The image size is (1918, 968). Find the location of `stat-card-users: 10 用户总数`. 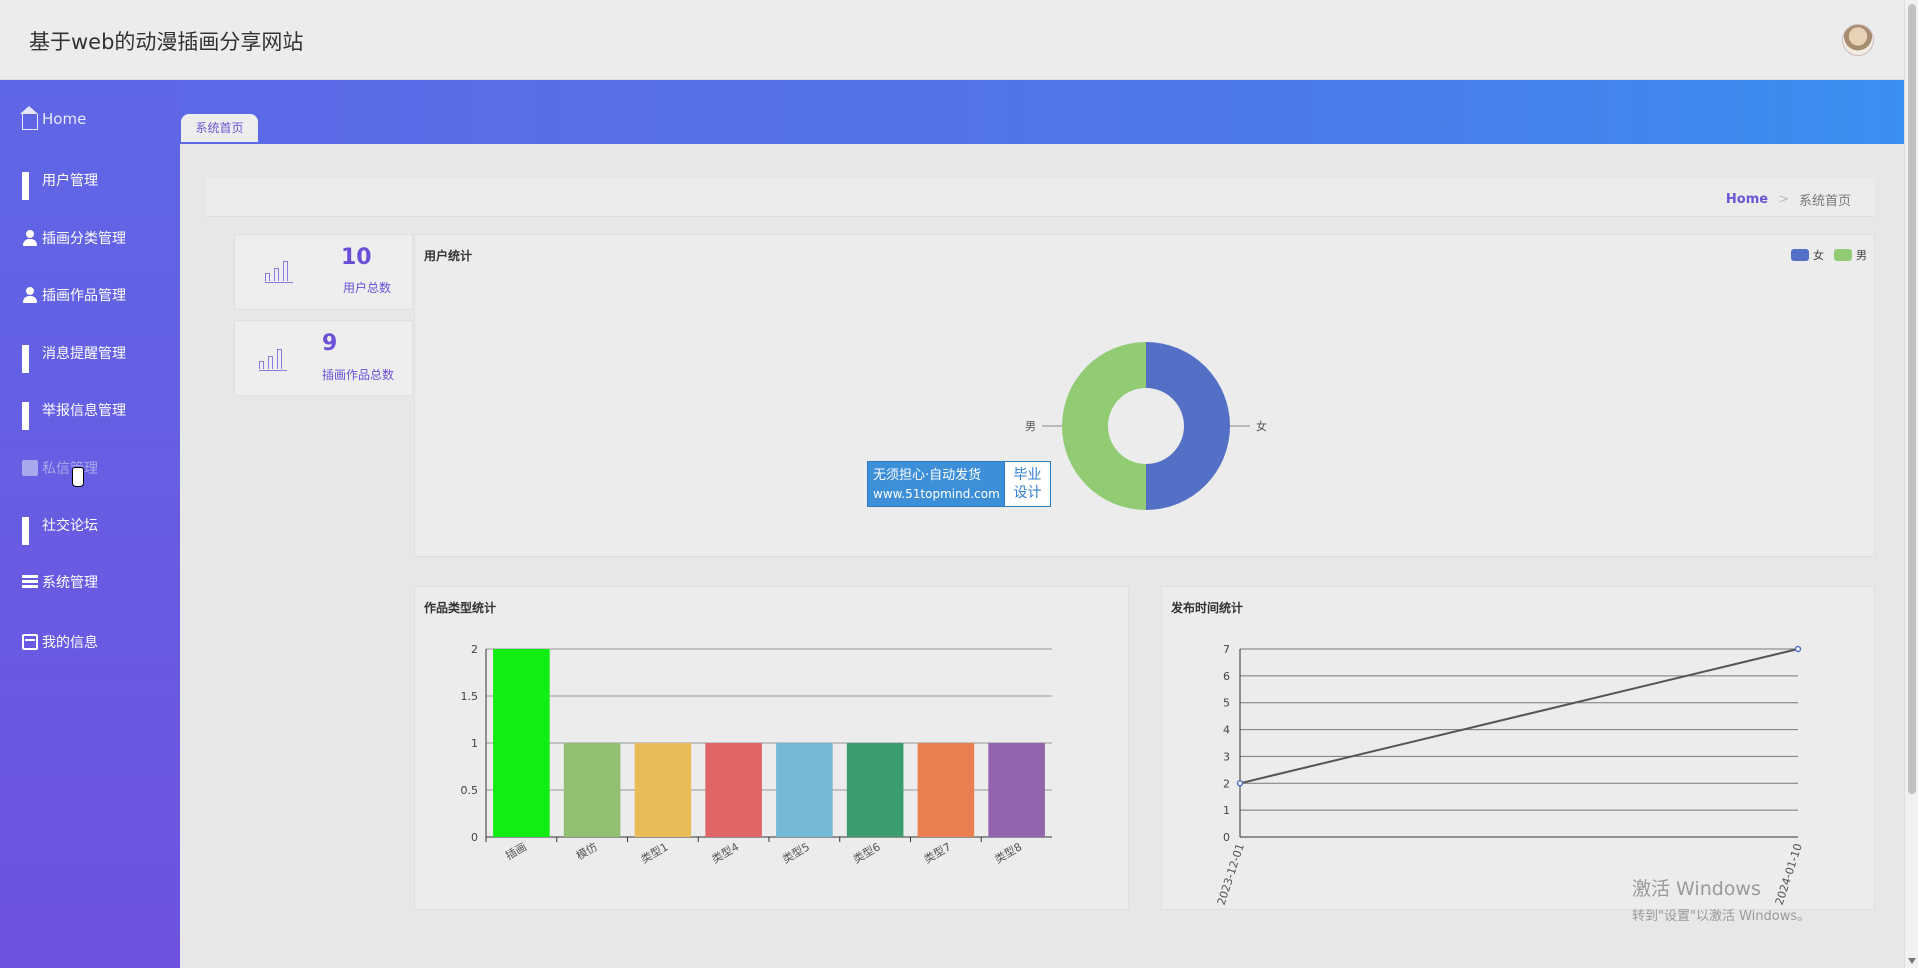

stat-card-users: 10 用户总数 is located at coordinates (323, 272).